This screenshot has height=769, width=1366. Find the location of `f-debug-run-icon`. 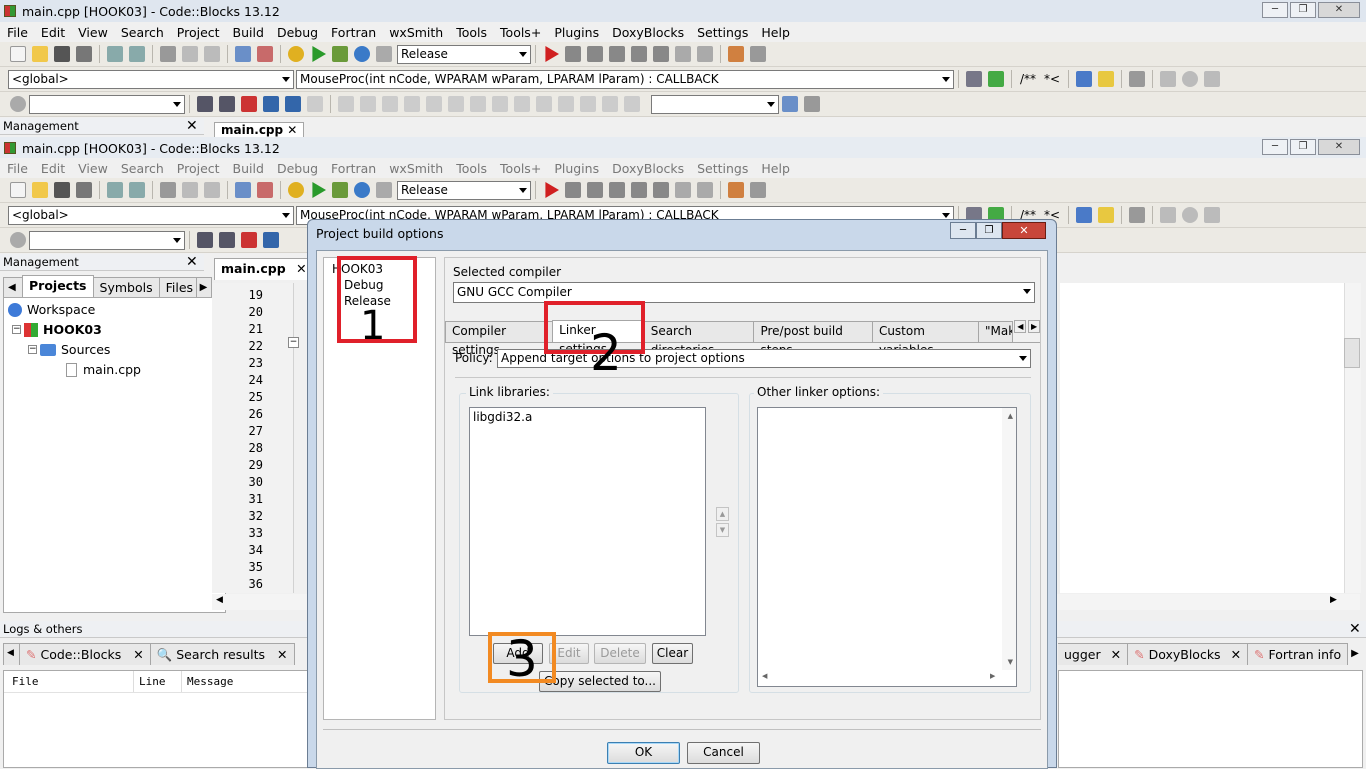

f-debug-run-icon is located at coordinates (552, 190).